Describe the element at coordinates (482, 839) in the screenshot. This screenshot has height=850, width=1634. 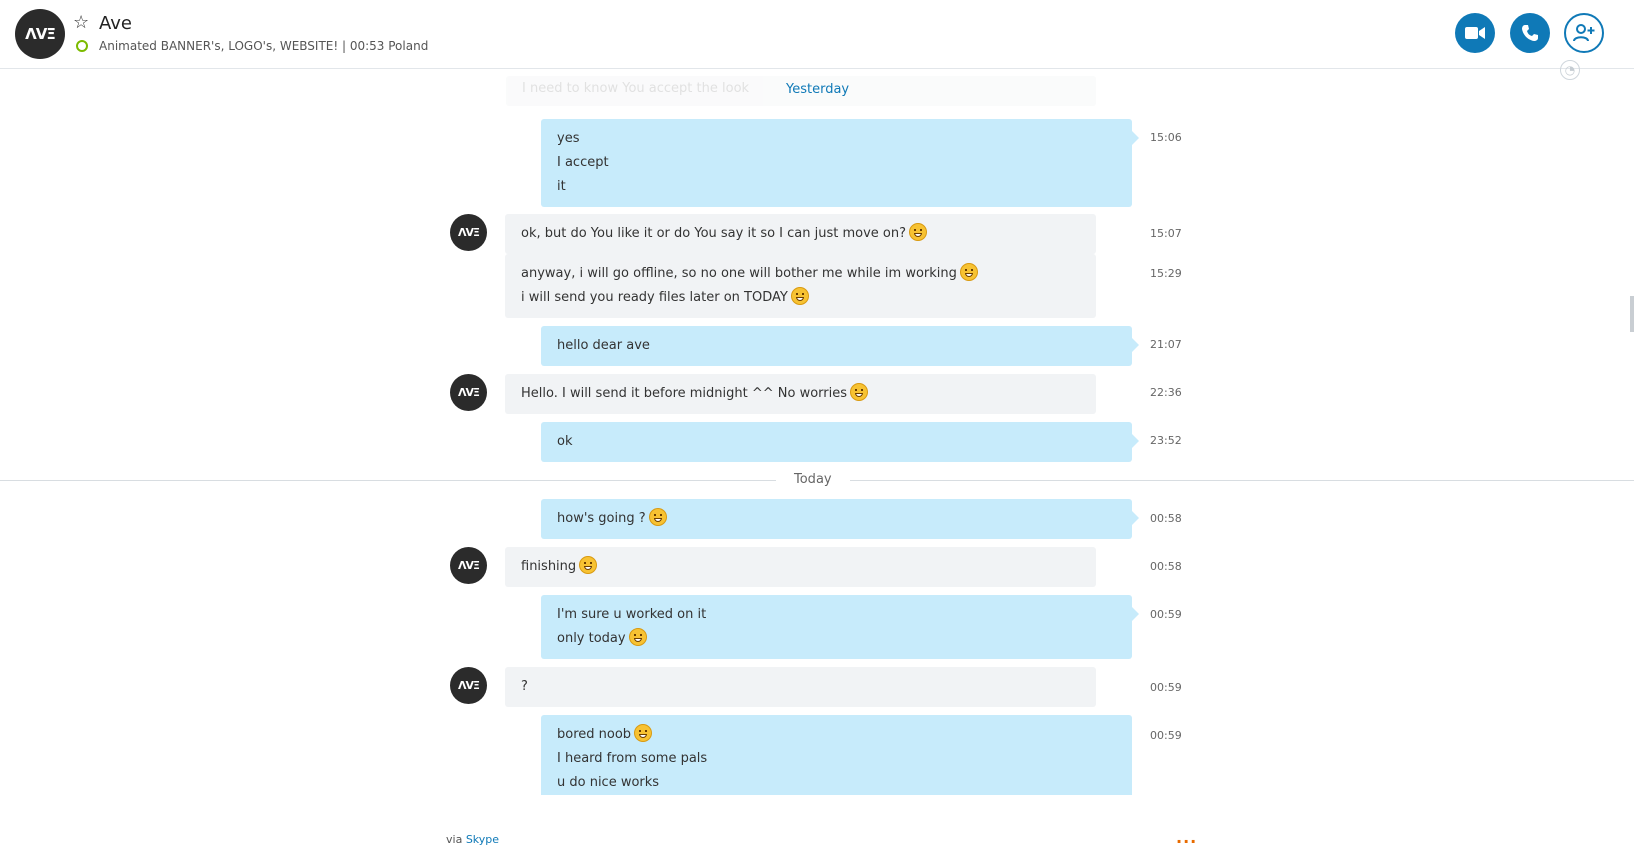
I see `skype-link: Skype` at that location.